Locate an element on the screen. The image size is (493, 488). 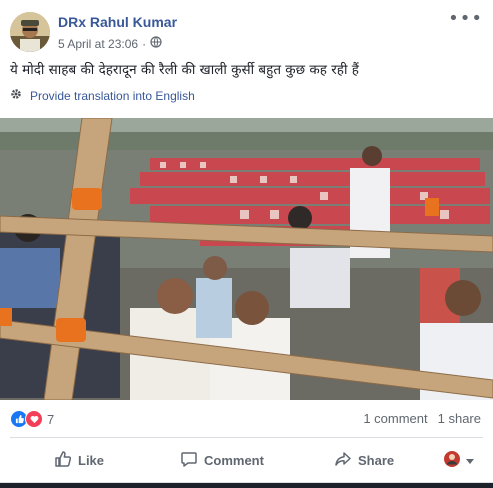
comment-button: Comment is located at coordinates (222, 460).